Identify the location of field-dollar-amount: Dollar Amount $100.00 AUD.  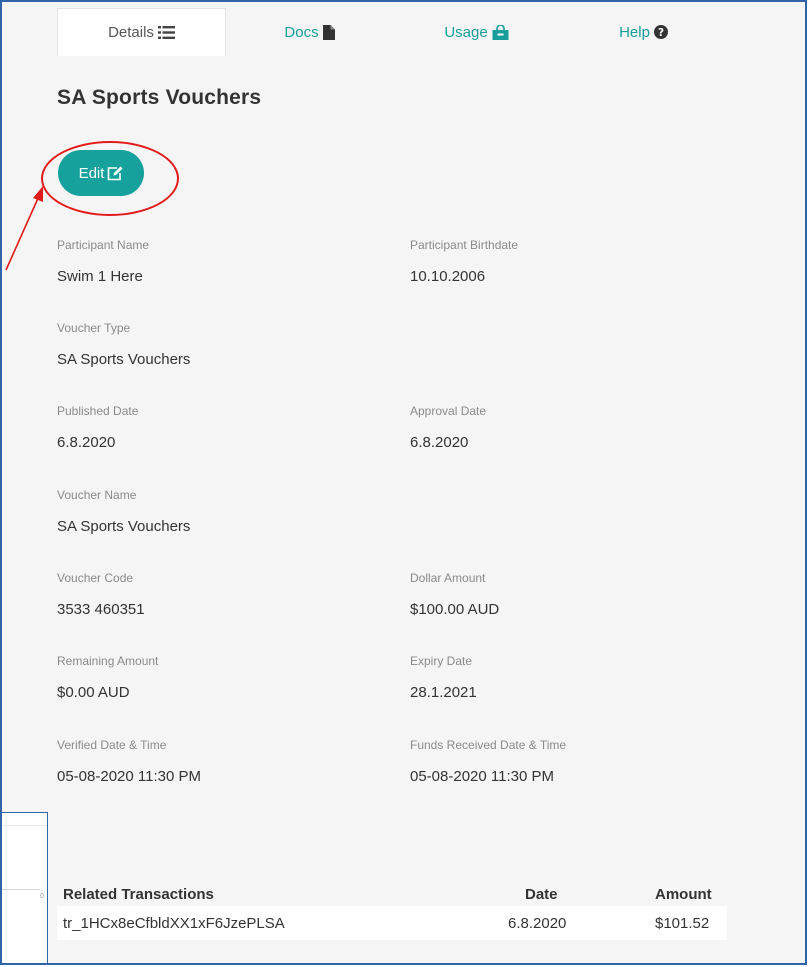
(454, 594).